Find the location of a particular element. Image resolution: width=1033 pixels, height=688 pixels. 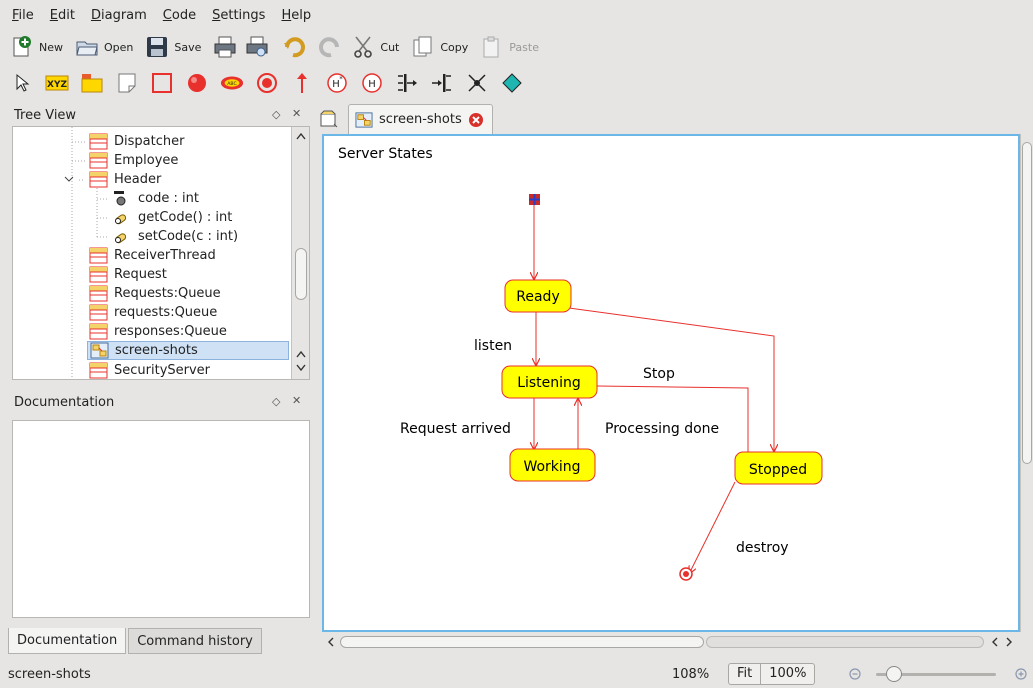

tree-item-label: requests:Queue is located at coordinates (166, 312).